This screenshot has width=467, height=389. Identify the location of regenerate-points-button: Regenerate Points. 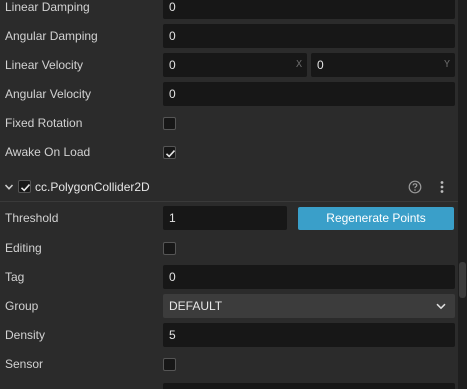
(376, 218).